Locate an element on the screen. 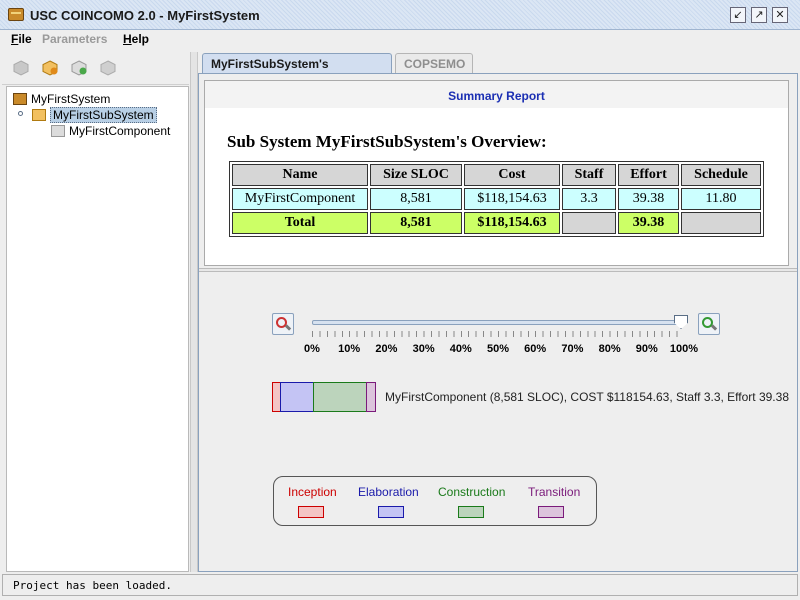  tree-toggle-icon is located at coordinates (20, 113).